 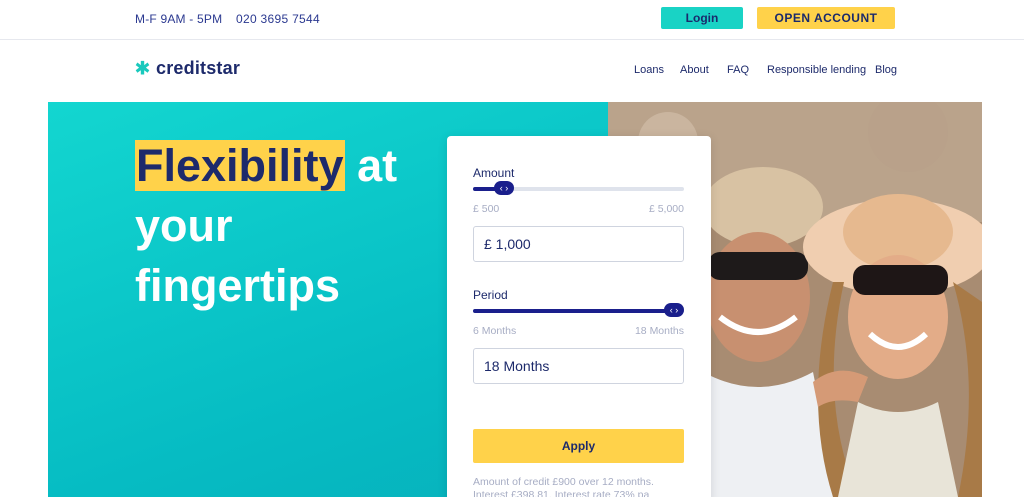 I want to click on logo: creditstar, so click(x=187, y=68).